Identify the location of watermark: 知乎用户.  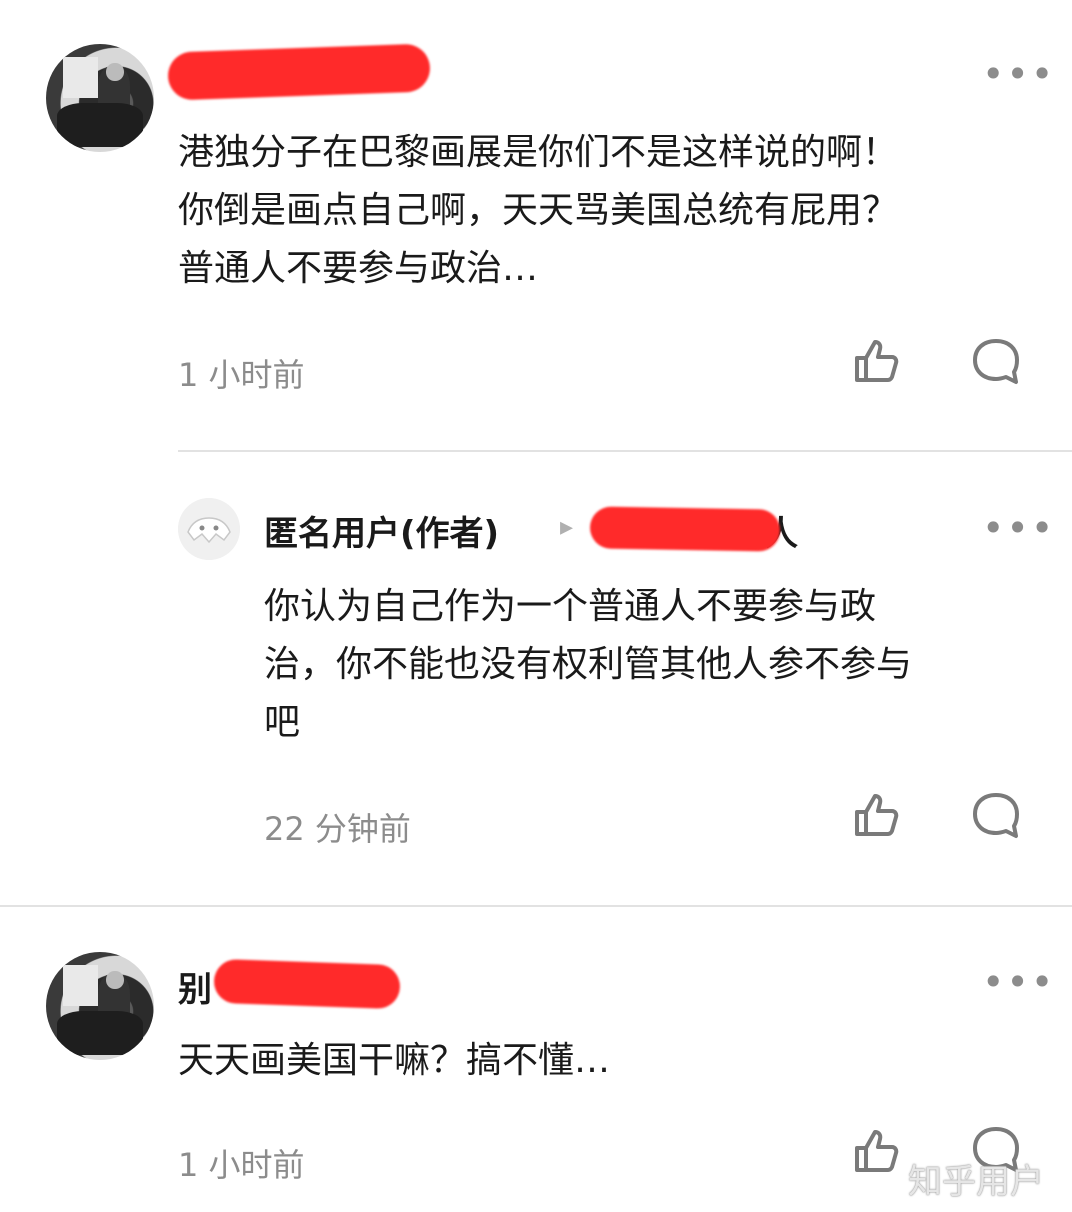
(976, 1182).